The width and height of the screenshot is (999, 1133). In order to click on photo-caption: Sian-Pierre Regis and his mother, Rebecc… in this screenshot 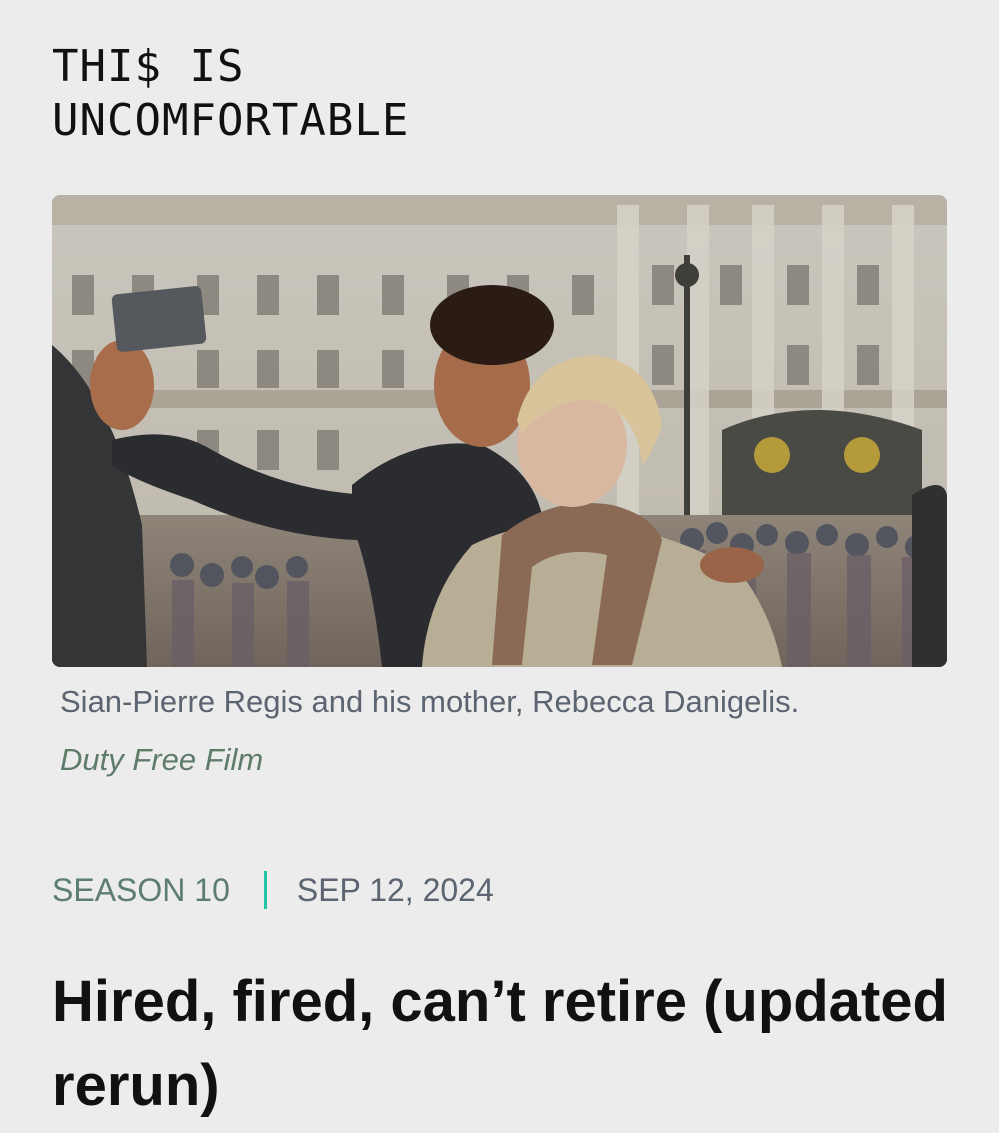, I will do `click(430, 701)`.